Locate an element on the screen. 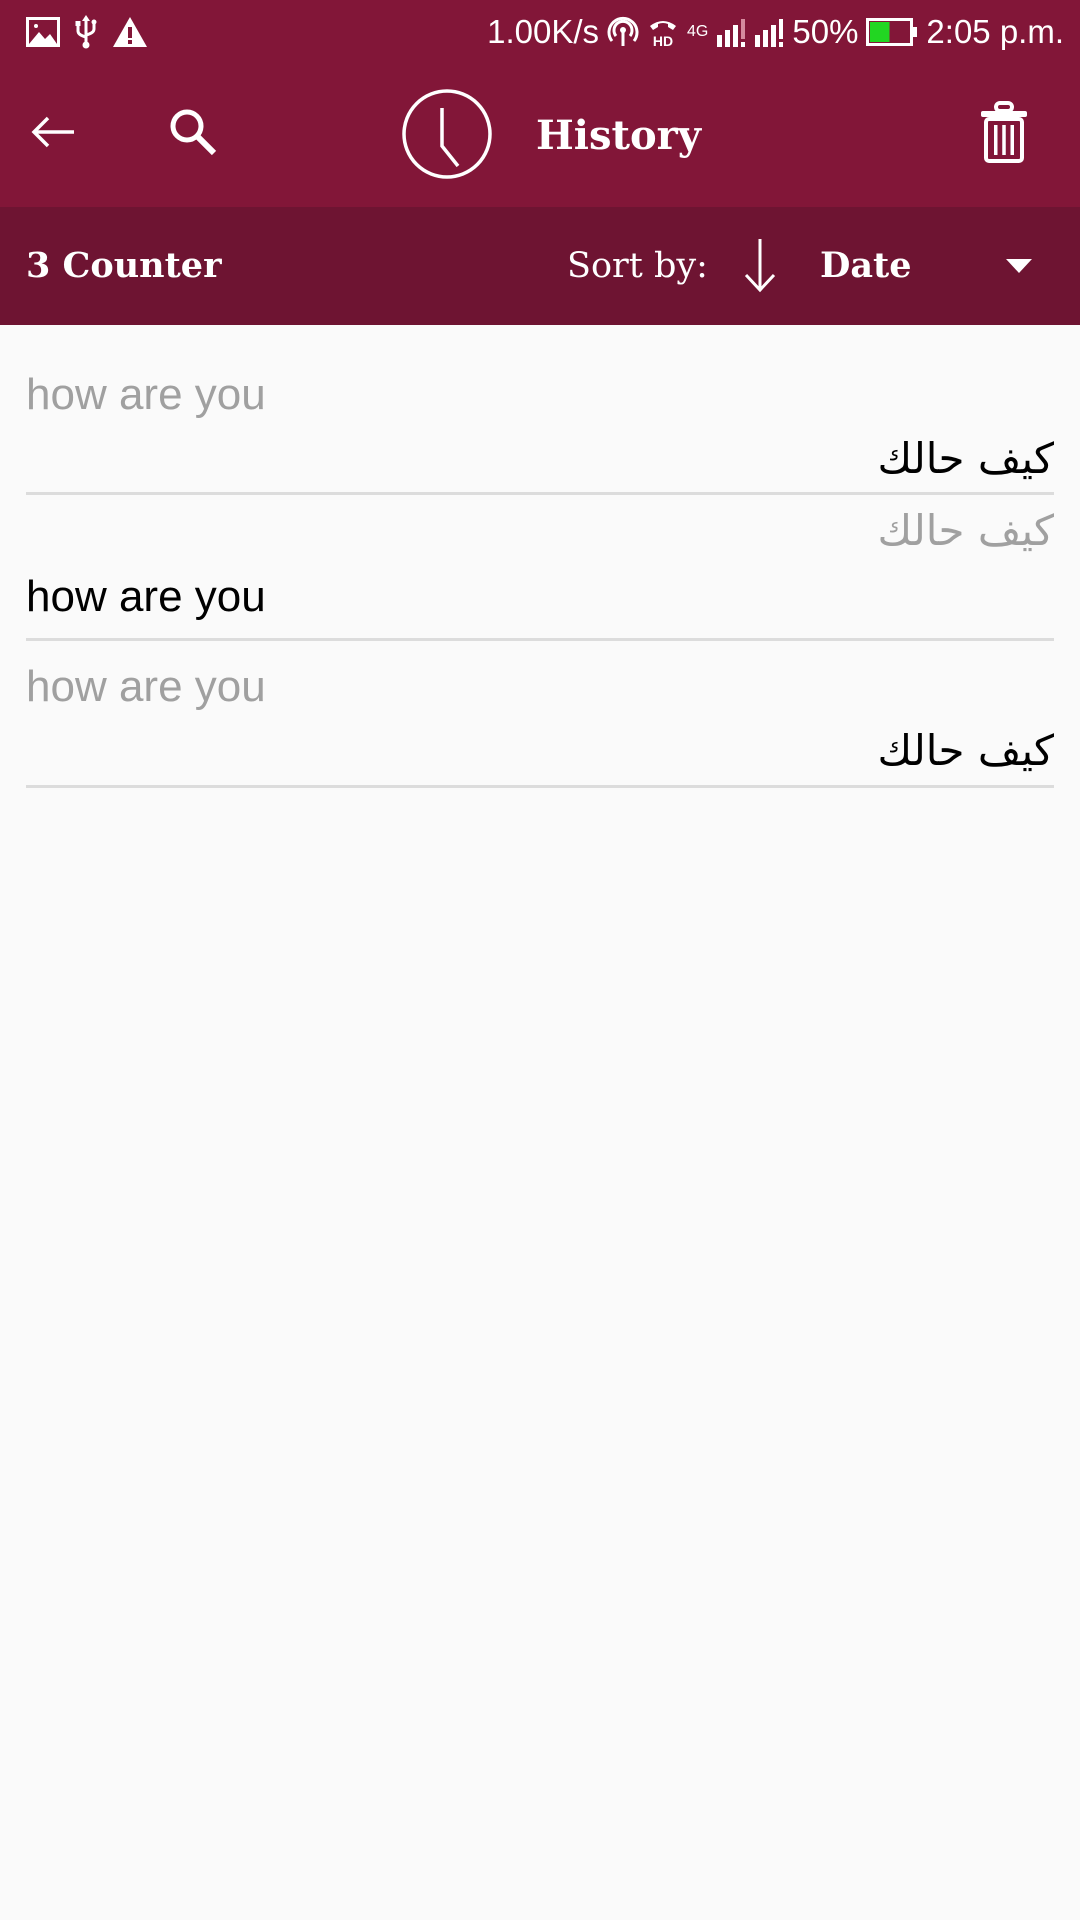 The height and width of the screenshot is (1920, 1080). app-bar: History is located at coordinates (540, 137).